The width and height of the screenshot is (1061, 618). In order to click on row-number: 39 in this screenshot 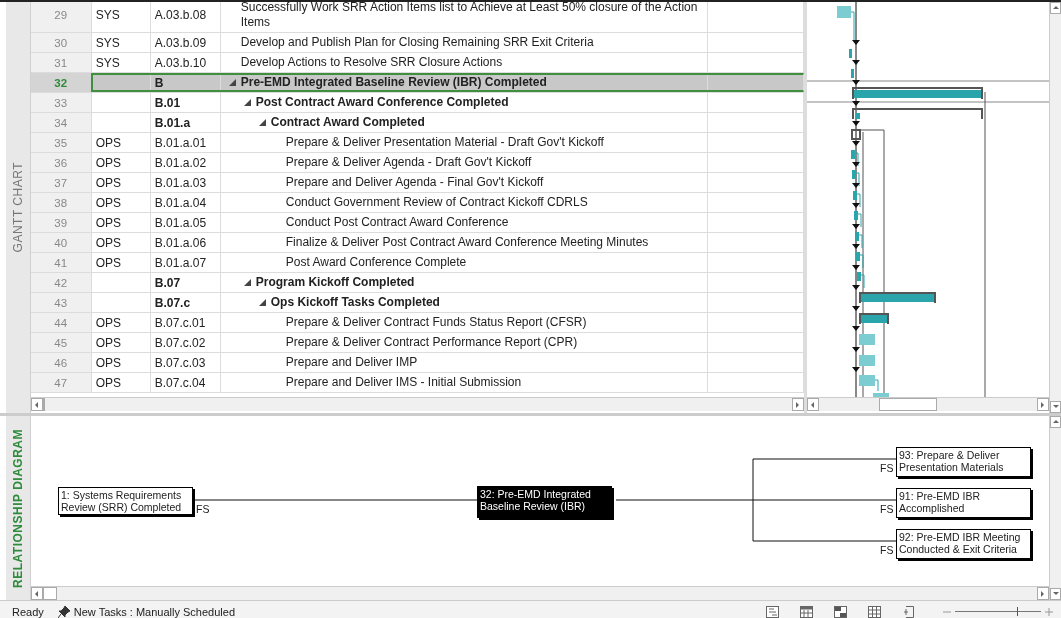, I will do `click(61, 222)`.